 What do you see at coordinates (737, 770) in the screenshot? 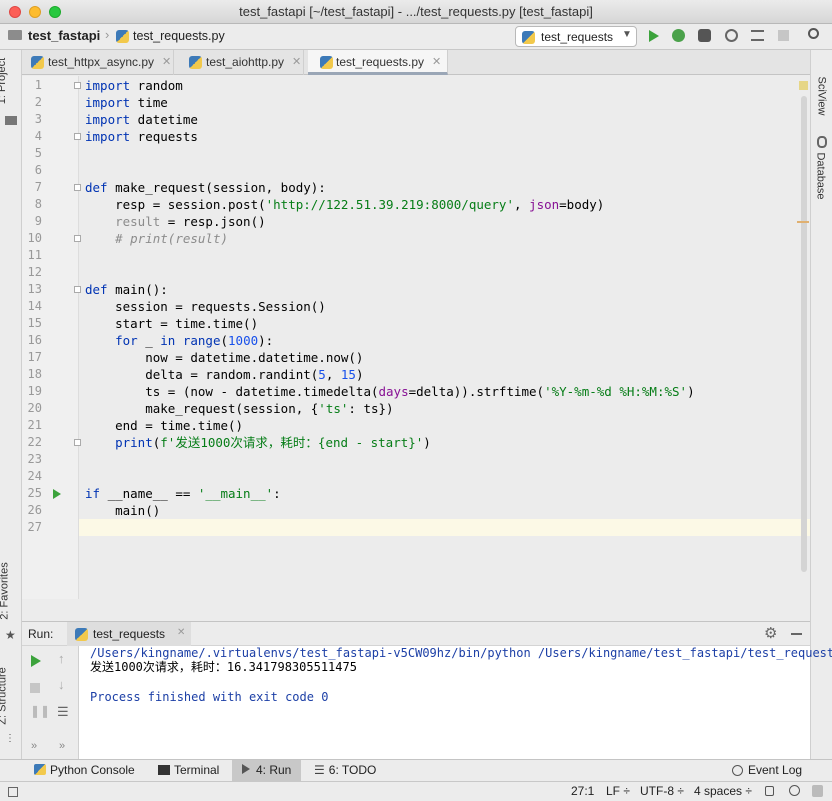
I see `event-log-icon` at bounding box center [737, 770].